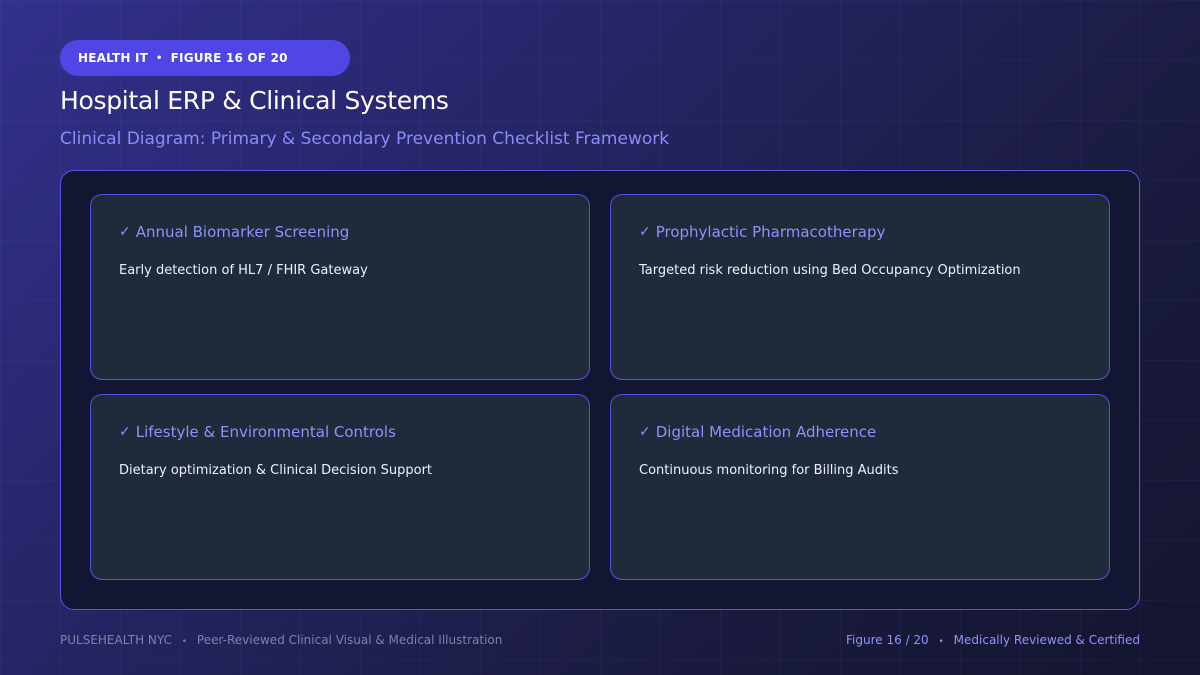 This screenshot has width=1200, height=675. I want to click on card-title-row: ✓ Annual Biomarker Screening, so click(340, 232).